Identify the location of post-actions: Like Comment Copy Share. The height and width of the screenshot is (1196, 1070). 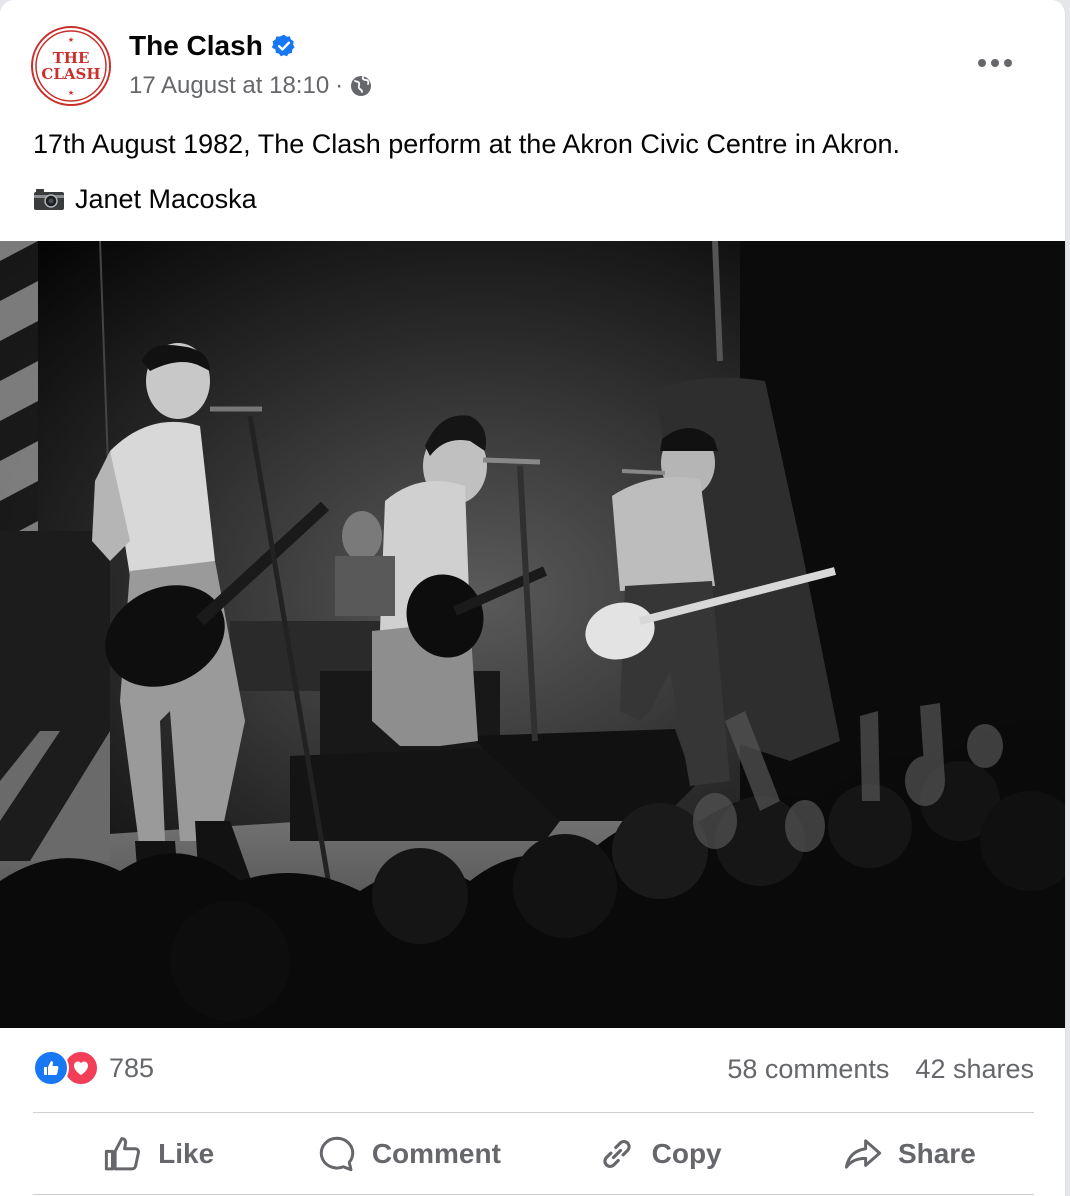
(533, 1154).